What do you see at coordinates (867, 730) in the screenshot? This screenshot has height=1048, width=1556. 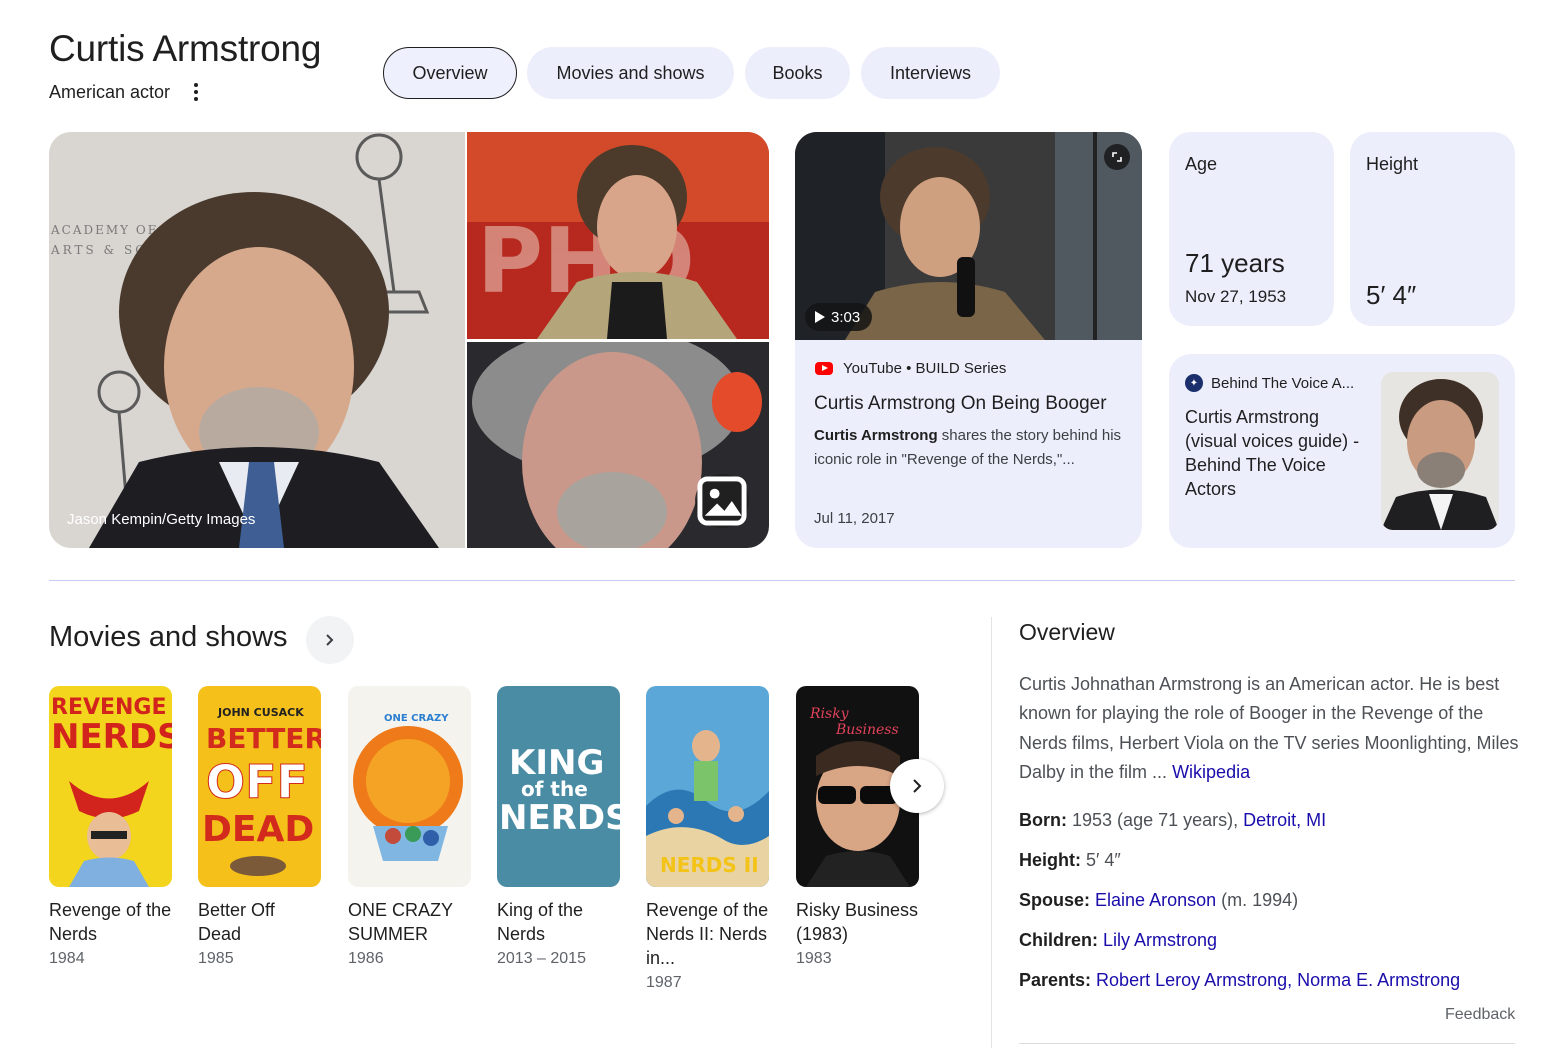 I see `svg-text: Business` at bounding box center [867, 730].